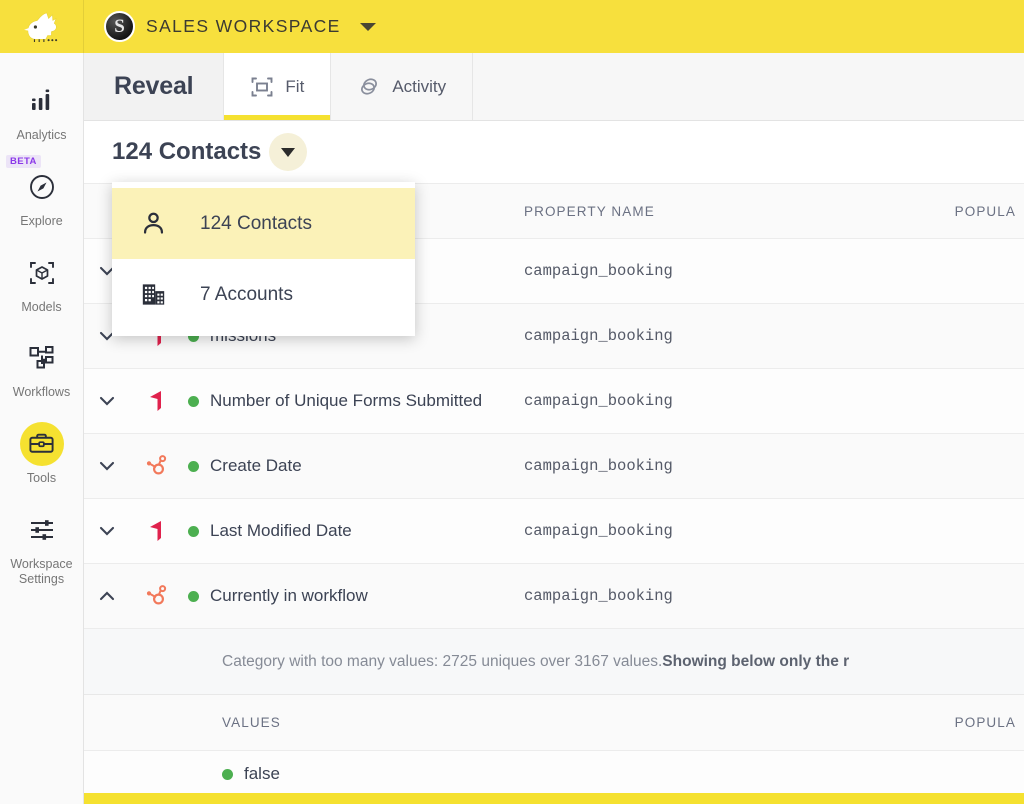 The width and height of the screenshot is (1024, 804). I want to click on table-row: Currently in workflow campaign_booking, so click(554, 596).